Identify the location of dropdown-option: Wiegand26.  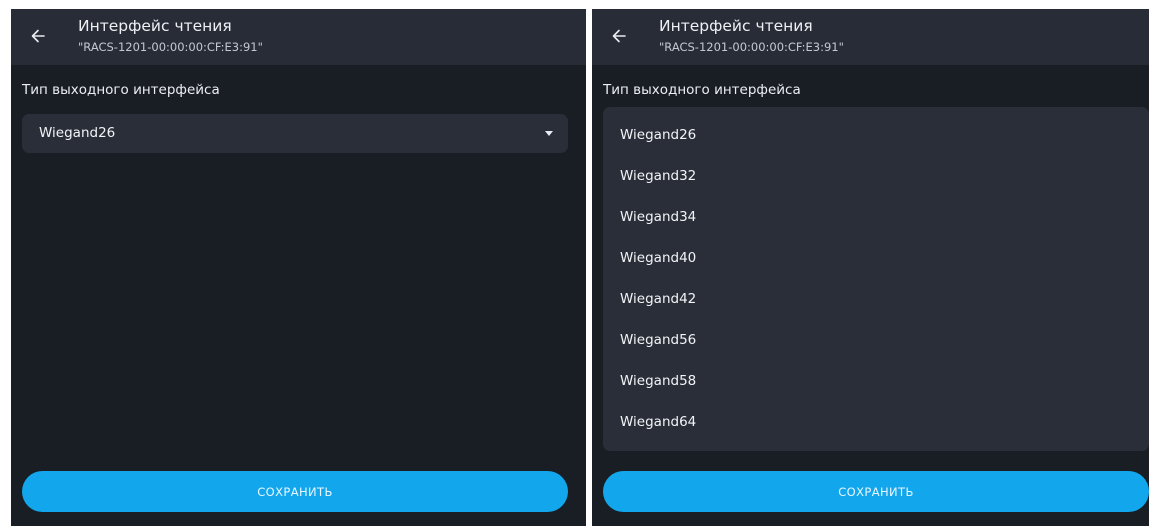
(658, 135).